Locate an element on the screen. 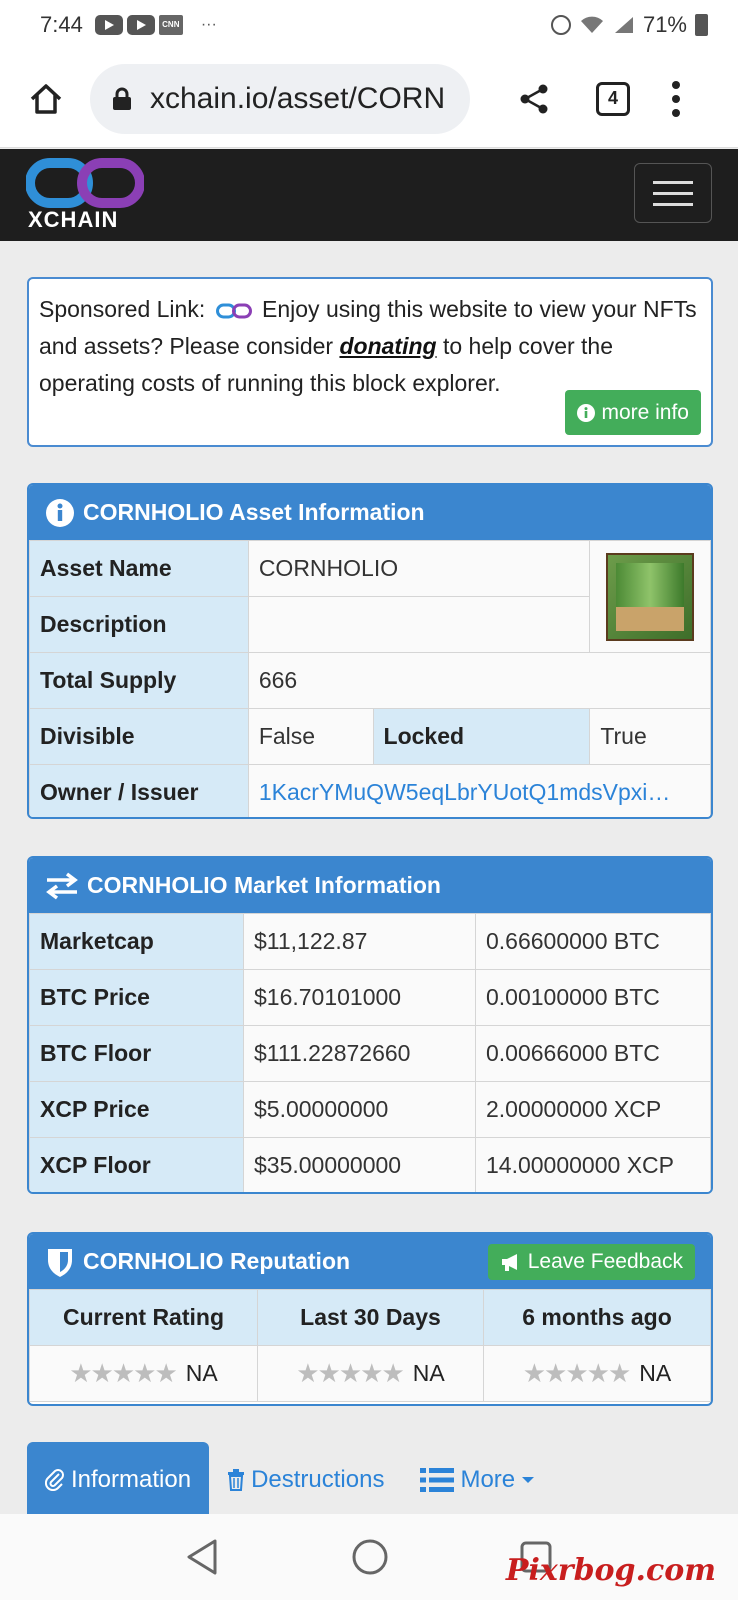 Image resolution: width=738 pixels, height=1600 pixels. more-info-label: more info is located at coordinates (645, 412).